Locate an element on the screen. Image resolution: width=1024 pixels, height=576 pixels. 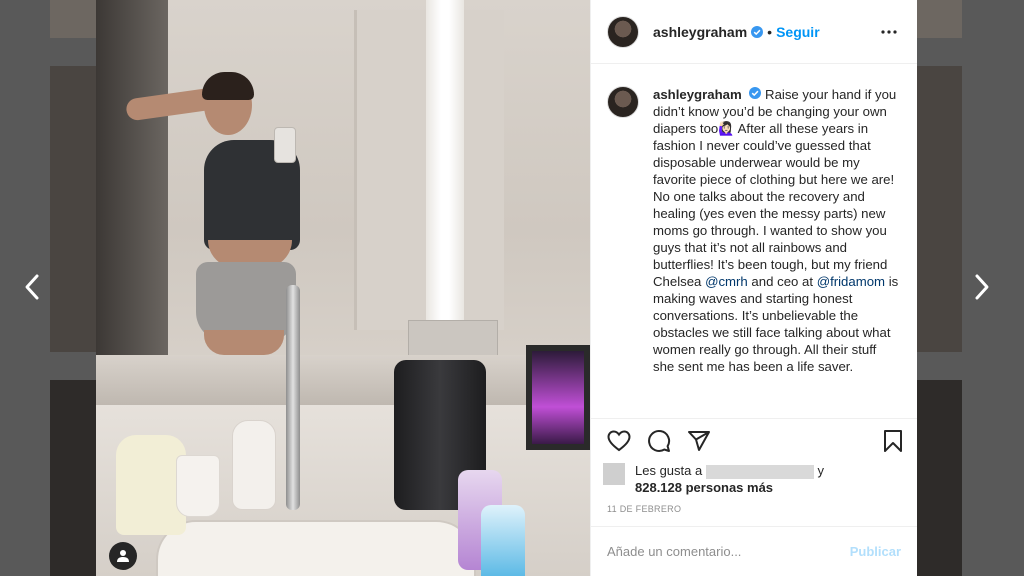
follow-button: Seguir is located at coordinates (798, 32).